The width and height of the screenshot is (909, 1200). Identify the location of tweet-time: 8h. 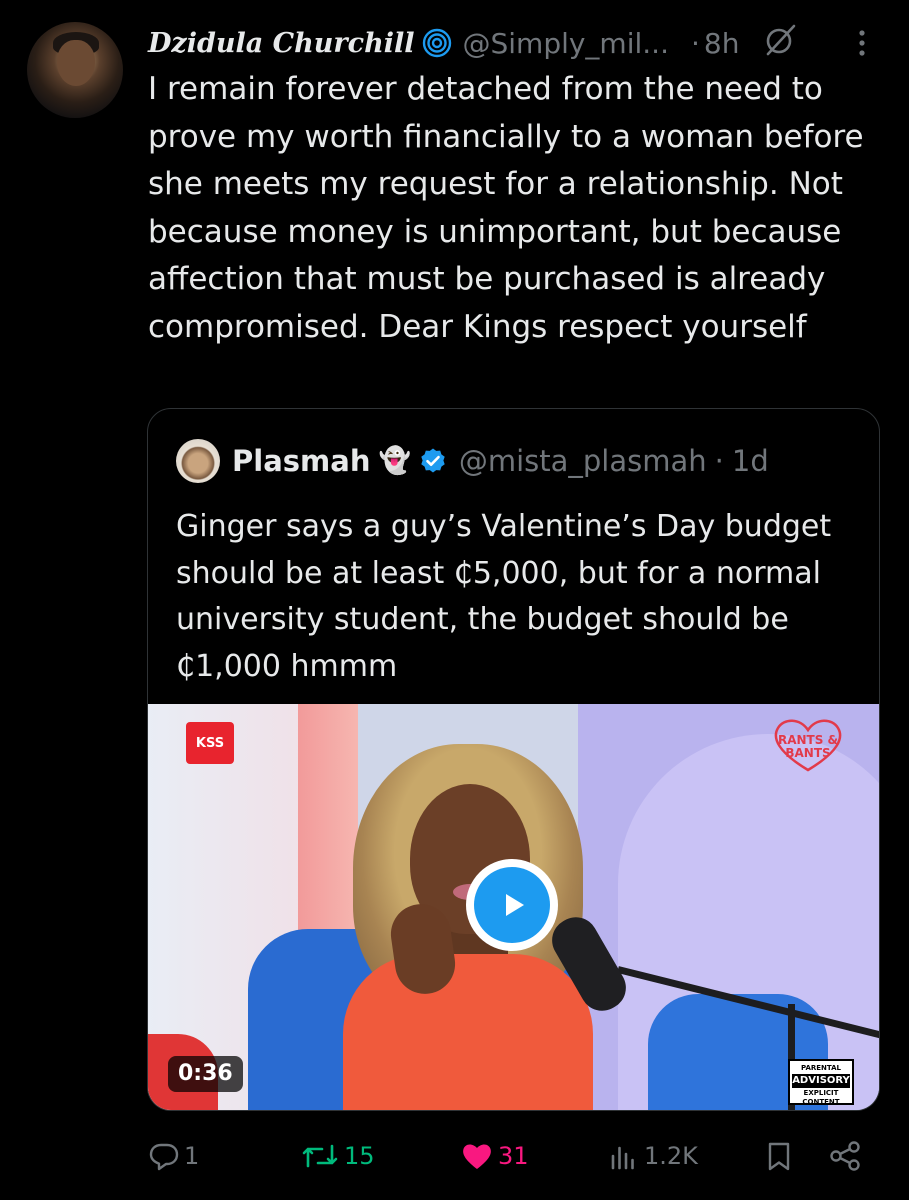
(722, 43).